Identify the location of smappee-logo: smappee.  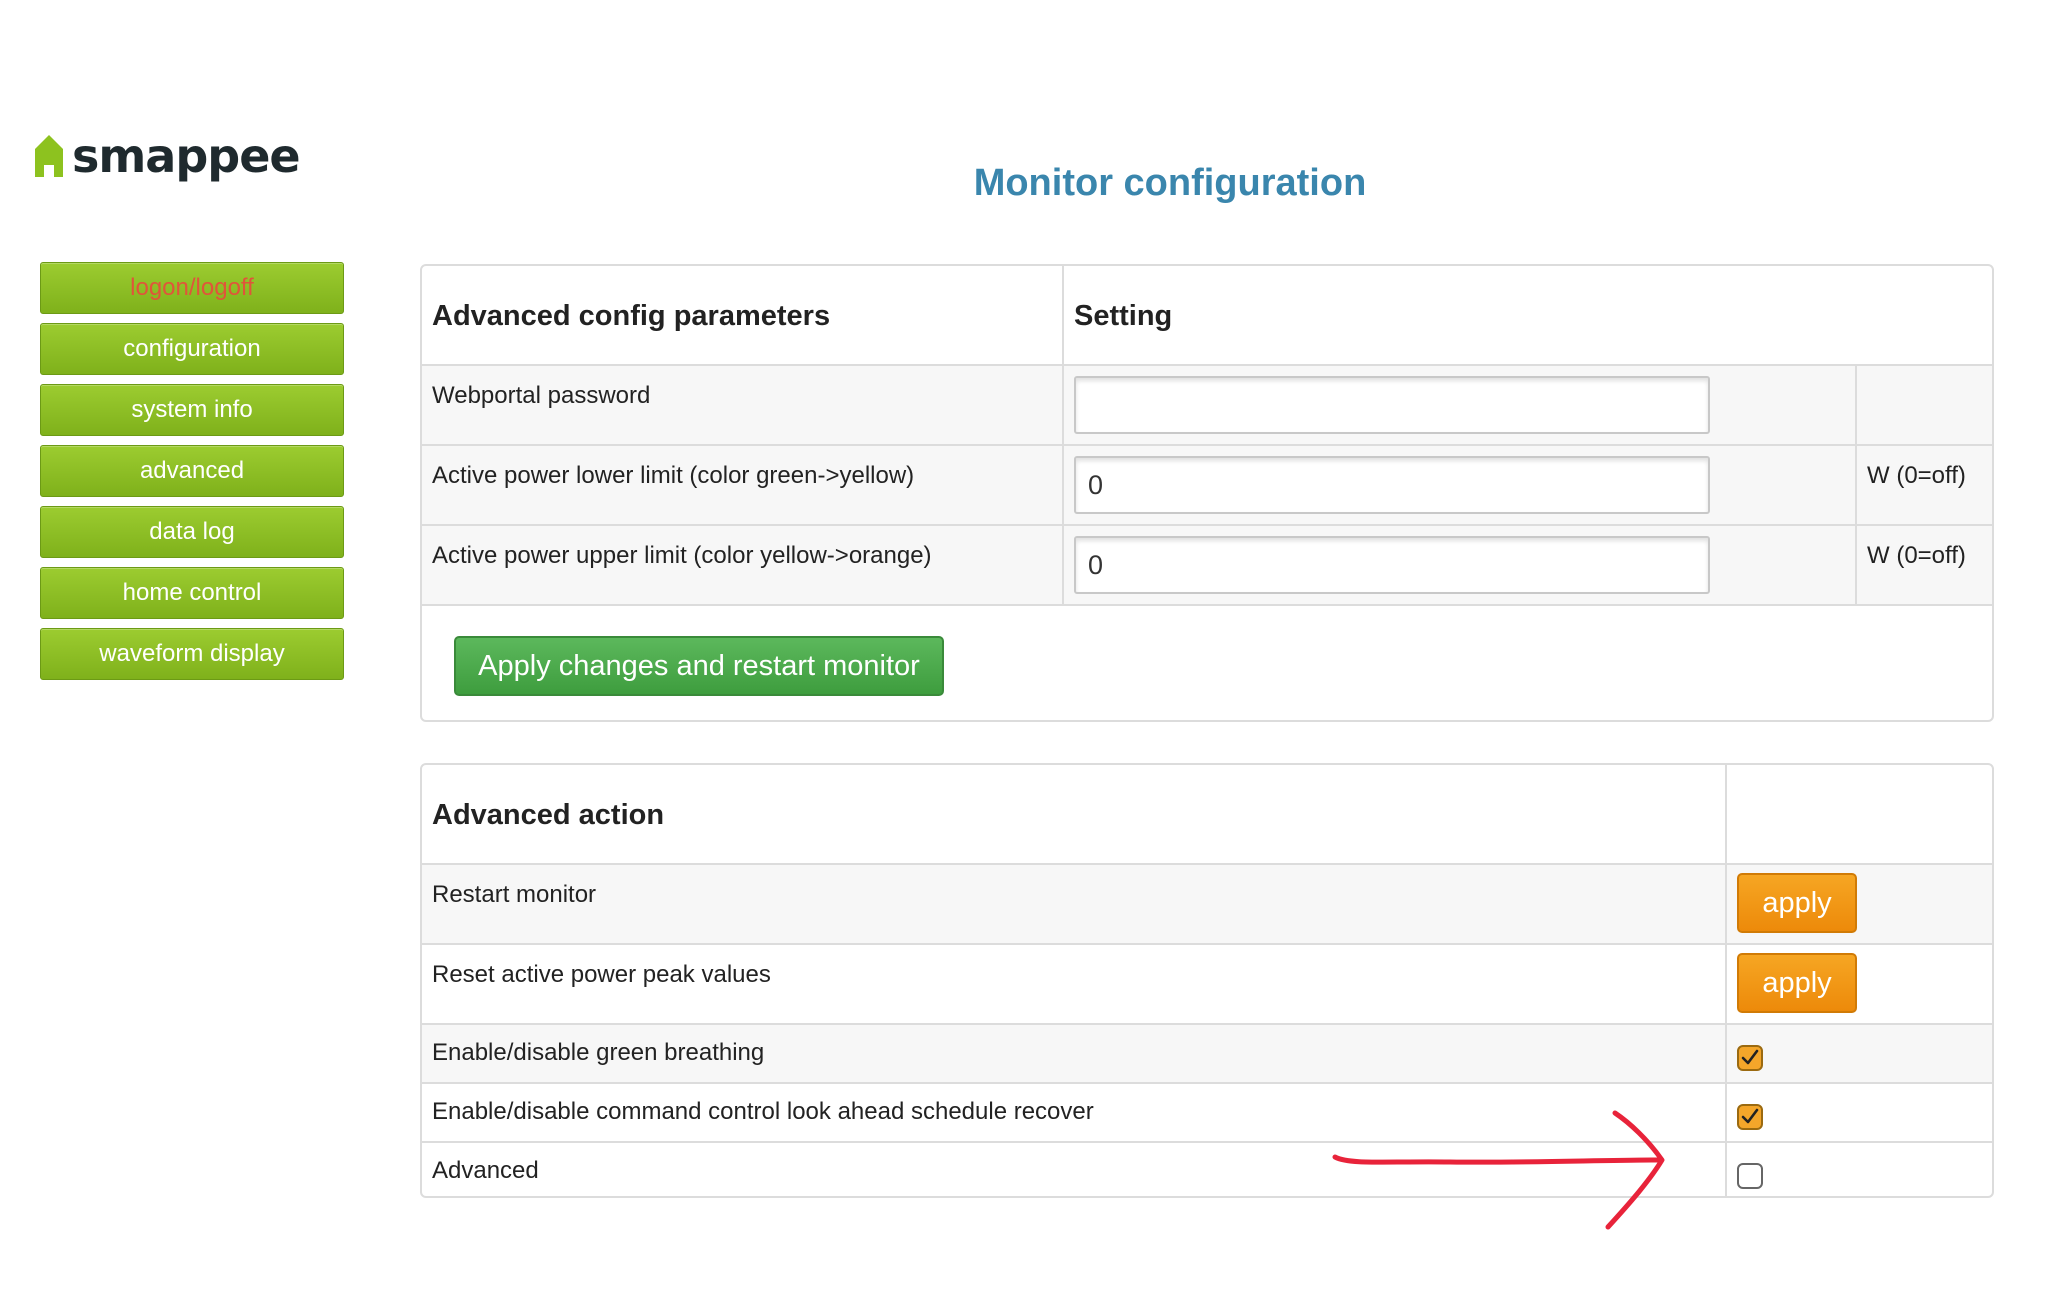
(167, 156).